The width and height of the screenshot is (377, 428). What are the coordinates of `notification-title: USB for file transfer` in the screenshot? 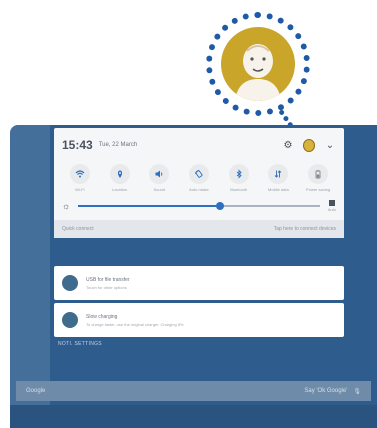 It's located at (108, 279).